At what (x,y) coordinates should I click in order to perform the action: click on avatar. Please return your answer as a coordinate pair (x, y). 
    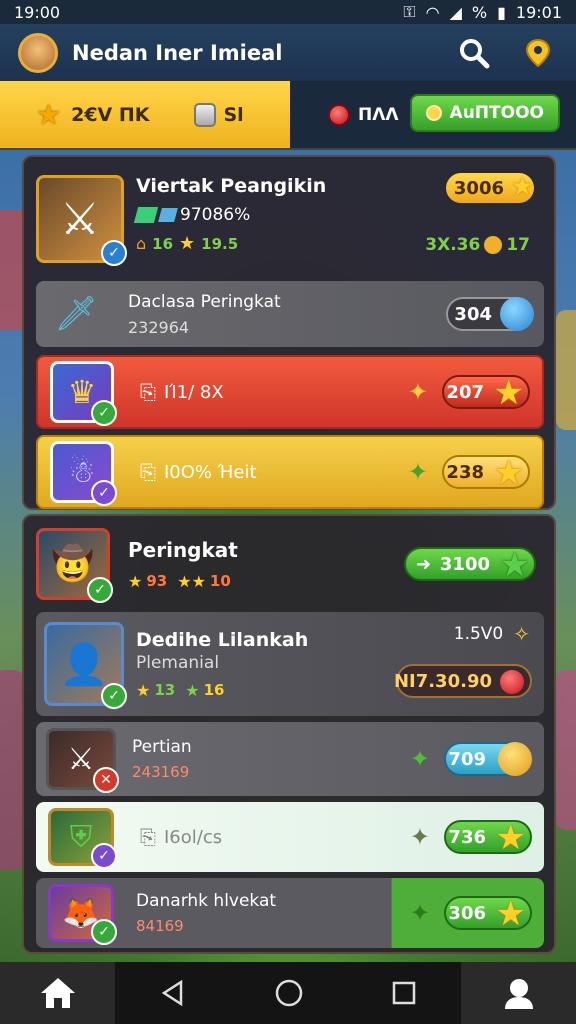
    Looking at the image, I should click on (38, 52).